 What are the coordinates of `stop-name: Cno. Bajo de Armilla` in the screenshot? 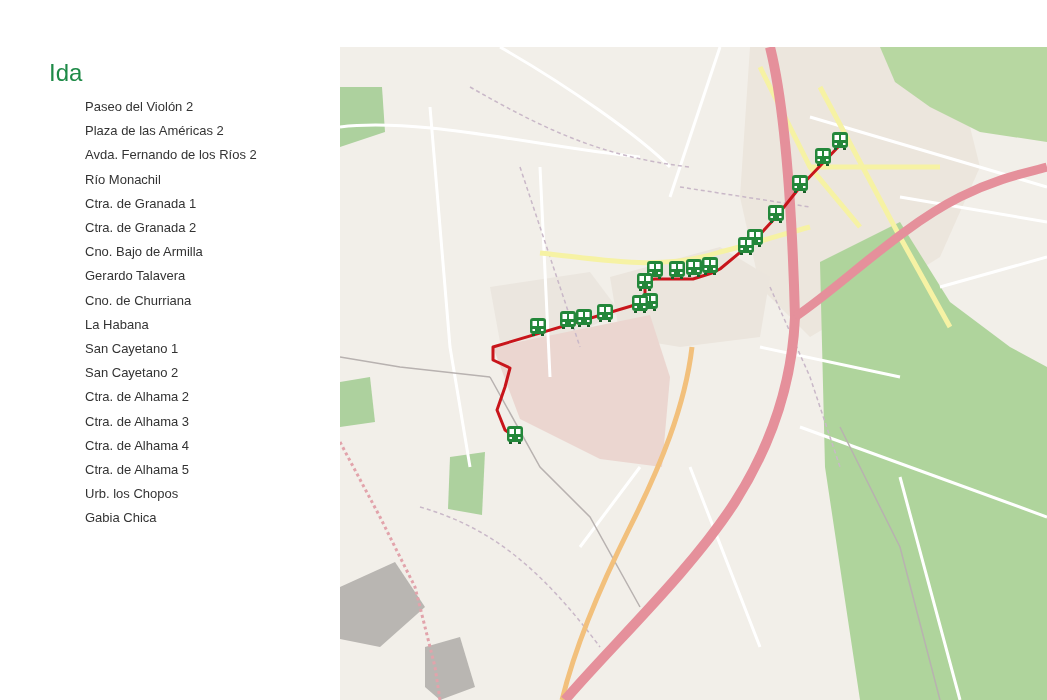 It's located at (144, 252).